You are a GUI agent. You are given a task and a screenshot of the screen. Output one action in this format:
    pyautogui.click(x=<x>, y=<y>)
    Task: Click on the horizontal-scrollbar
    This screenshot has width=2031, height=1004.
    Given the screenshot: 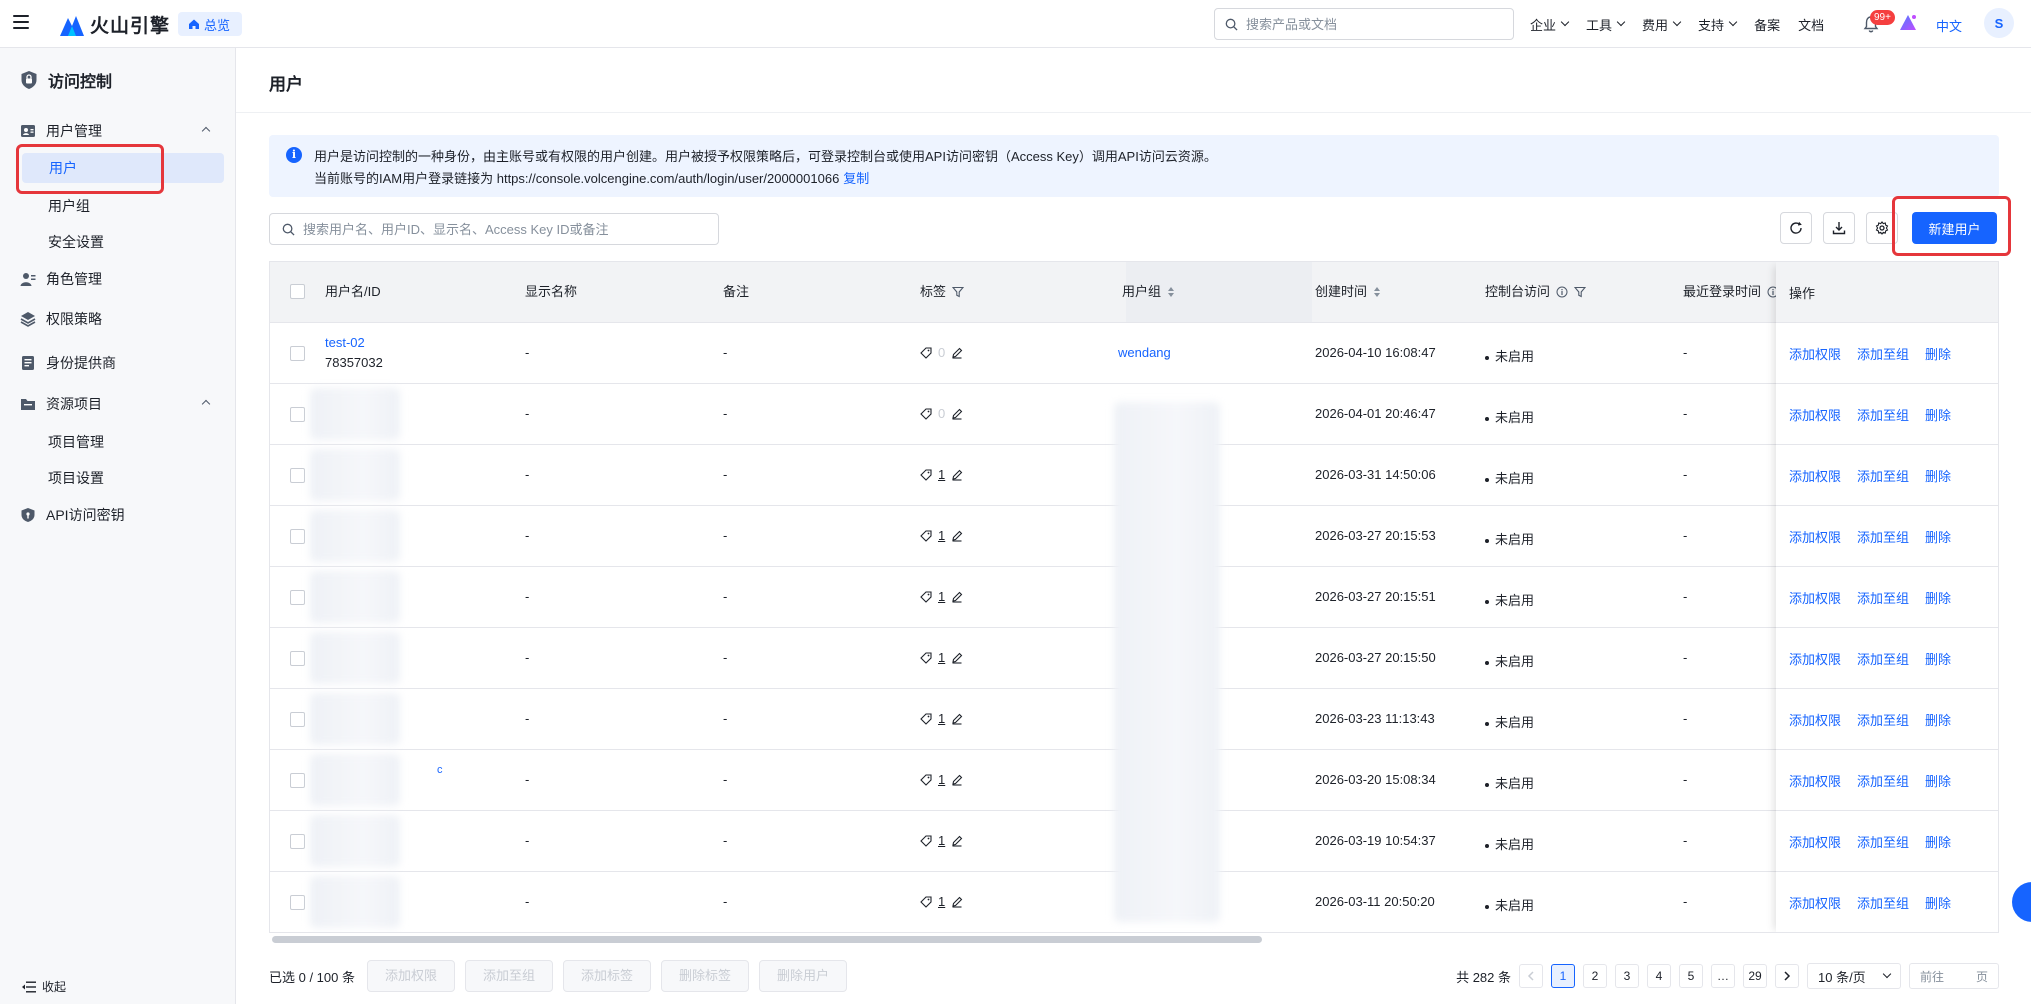 What is the action you would take?
    pyautogui.click(x=767, y=939)
    